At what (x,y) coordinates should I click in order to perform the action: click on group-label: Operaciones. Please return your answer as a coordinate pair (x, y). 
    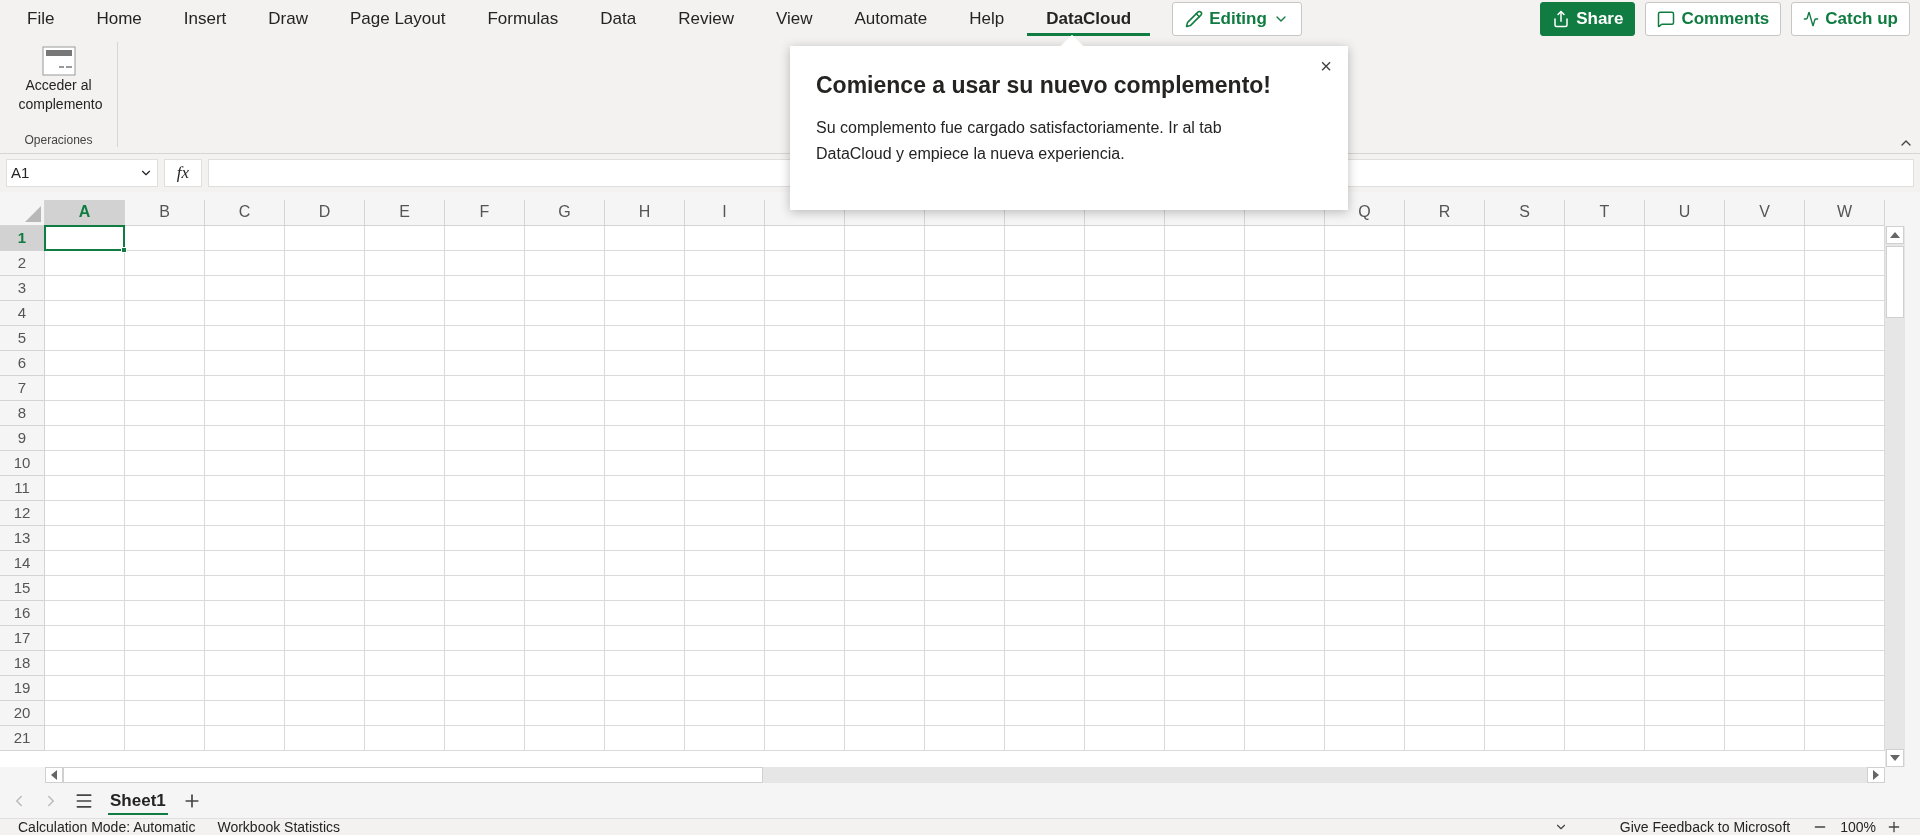
    Looking at the image, I should click on (58, 140).